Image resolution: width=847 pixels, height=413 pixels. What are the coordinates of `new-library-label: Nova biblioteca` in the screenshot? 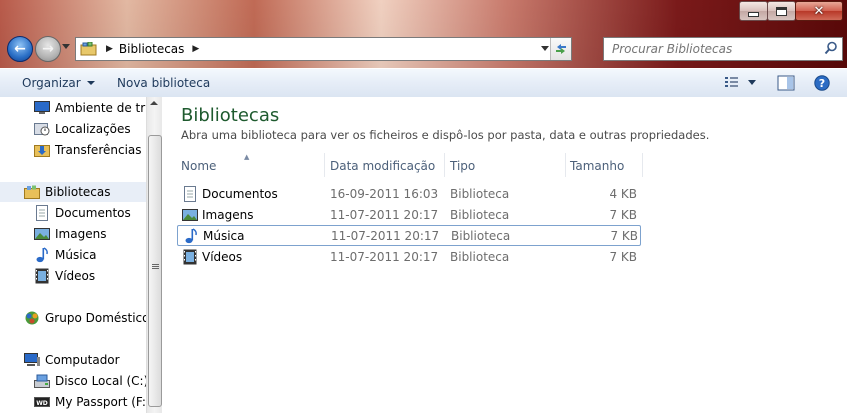 It's located at (164, 83).